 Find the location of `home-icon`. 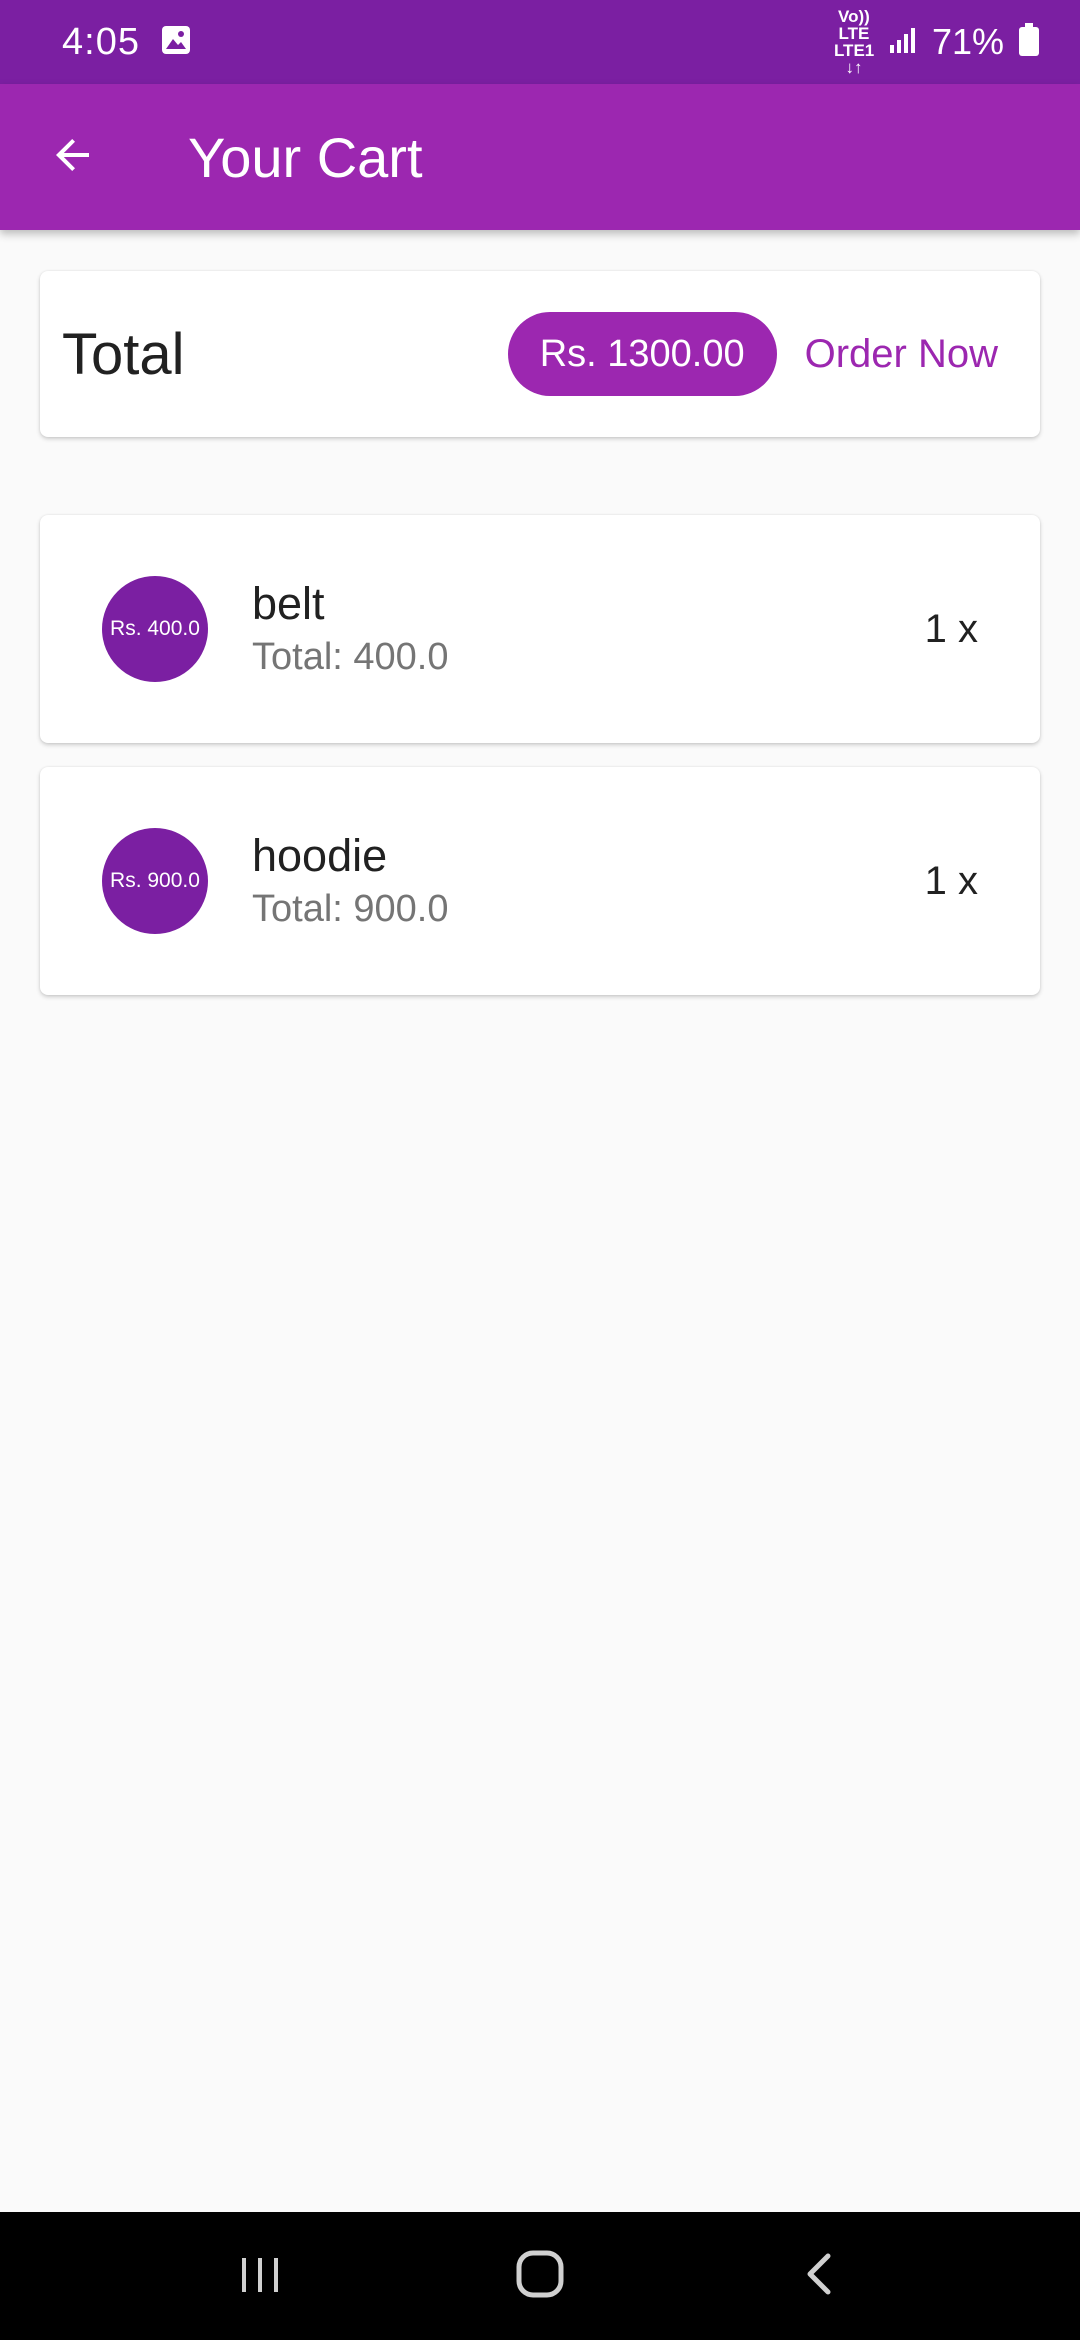

home-icon is located at coordinates (540, 2276).